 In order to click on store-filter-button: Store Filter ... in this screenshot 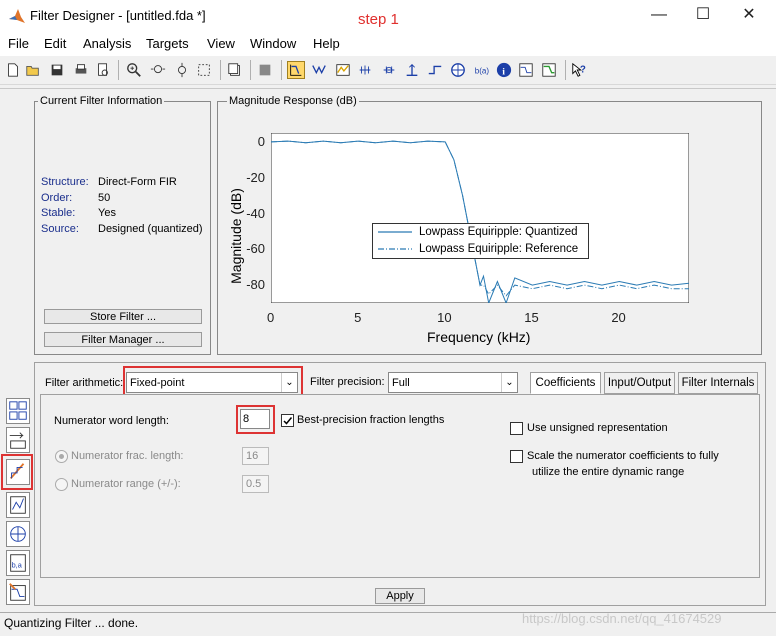, I will do `click(123, 316)`.